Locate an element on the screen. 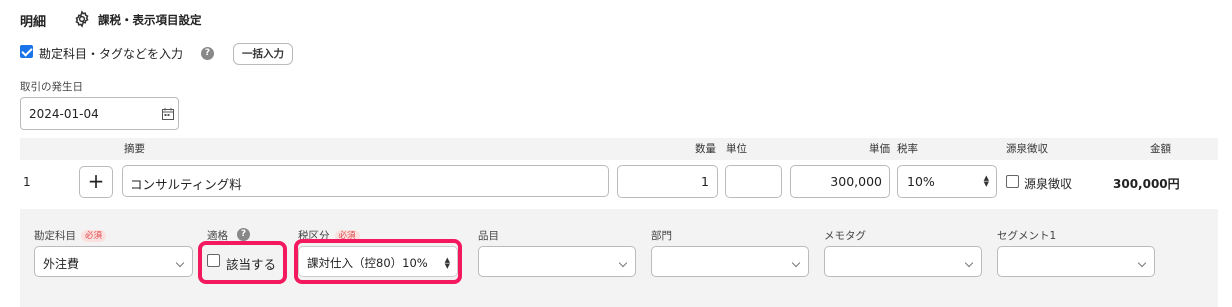 The image size is (1232, 307). date-input: 2024-01-04 is located at coordinates (99, 113).